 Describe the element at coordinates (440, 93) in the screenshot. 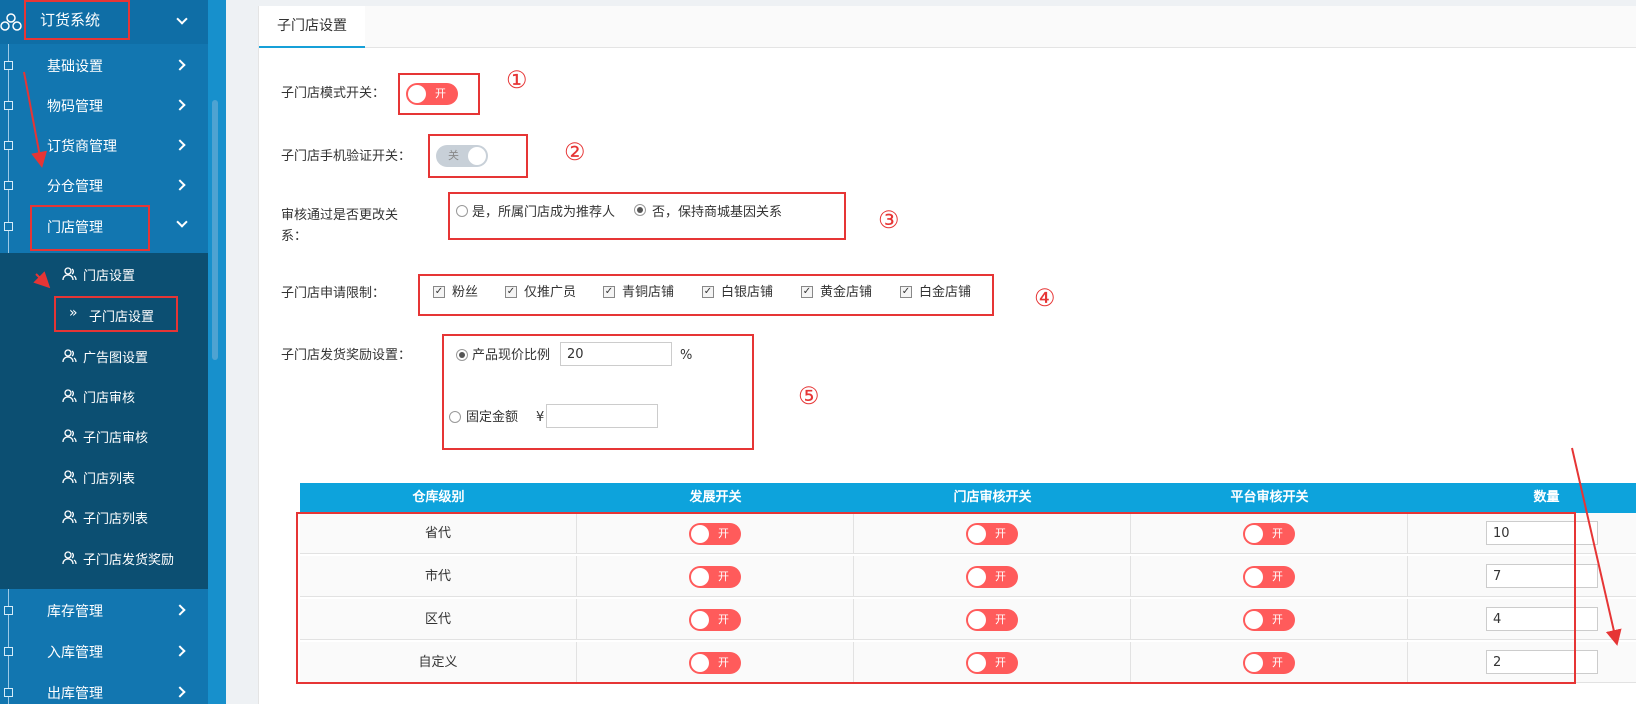

I see `switch-state-text: 开` at that location.